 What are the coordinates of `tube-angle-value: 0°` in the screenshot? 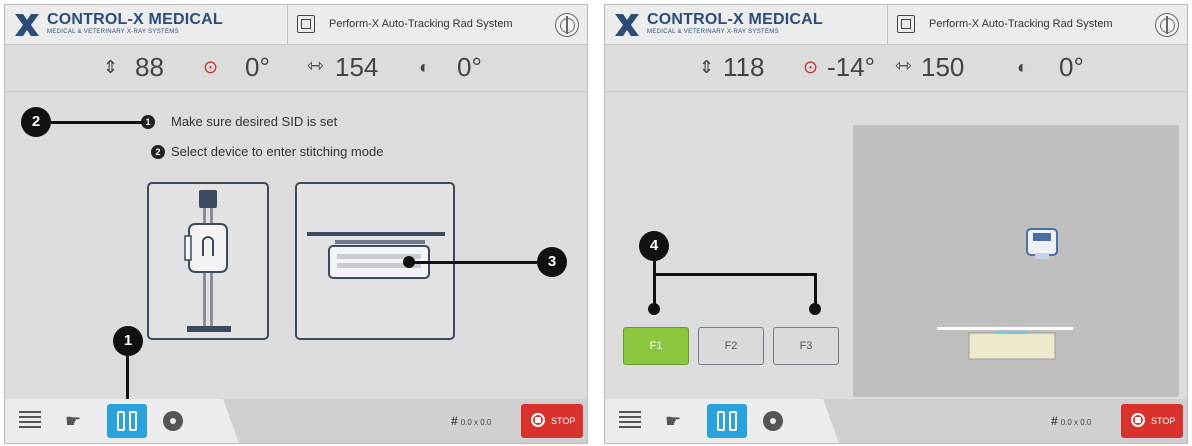 It's located at (257, 67).